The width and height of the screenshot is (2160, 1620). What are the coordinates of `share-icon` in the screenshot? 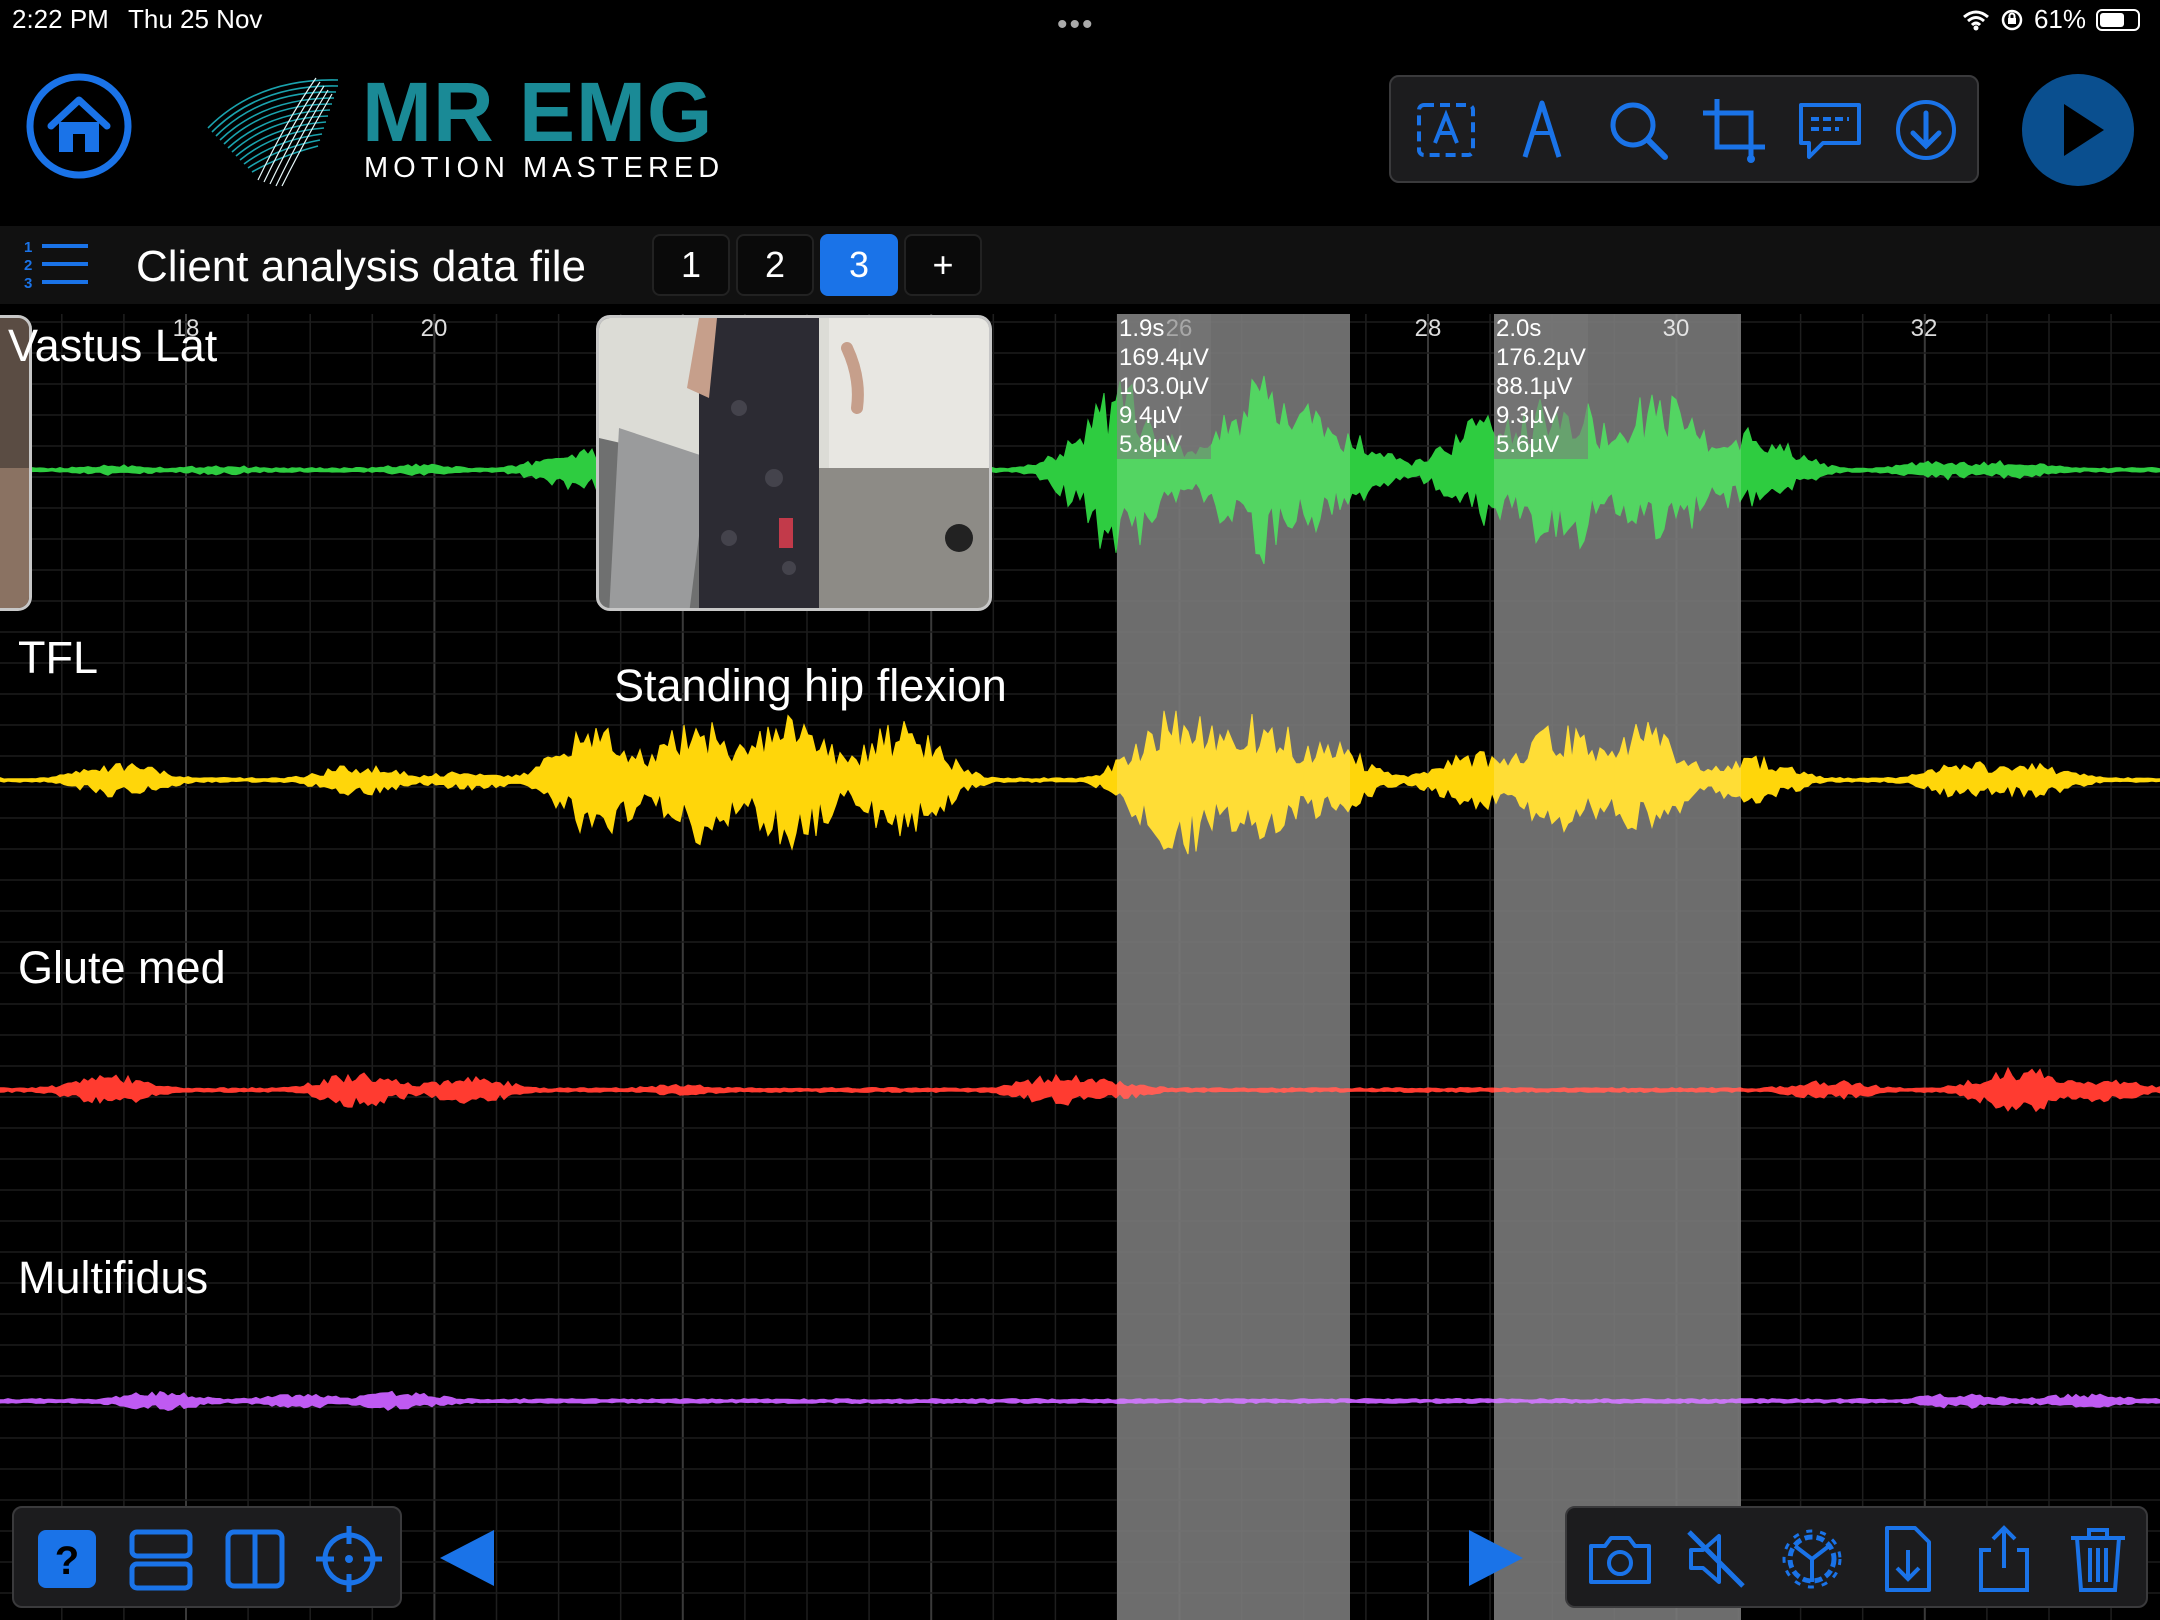 It's located at (2004, 1559).